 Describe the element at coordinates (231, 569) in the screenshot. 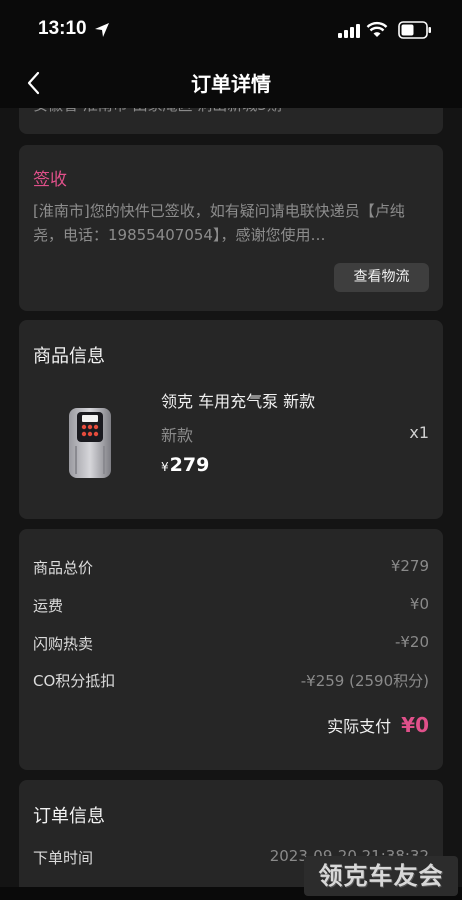

I see `cost-row-subtotal: 商品总价 ¥279` at that location.